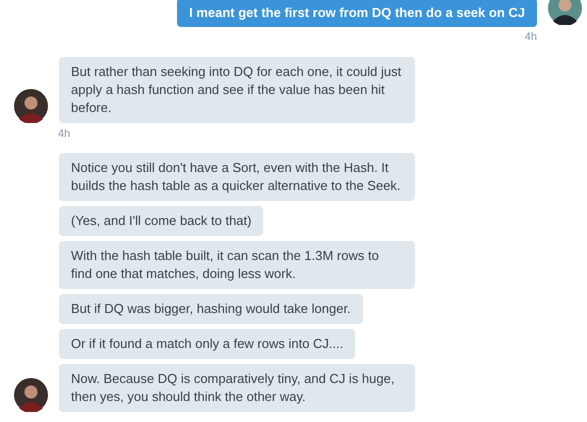 The width and height of the screenshot is (587, 422). Describe the element at coordinates (357, 13) in the screenshot. I see `message-bubble: I meant get the first row from DQ then do a seek on CJ` at that location.